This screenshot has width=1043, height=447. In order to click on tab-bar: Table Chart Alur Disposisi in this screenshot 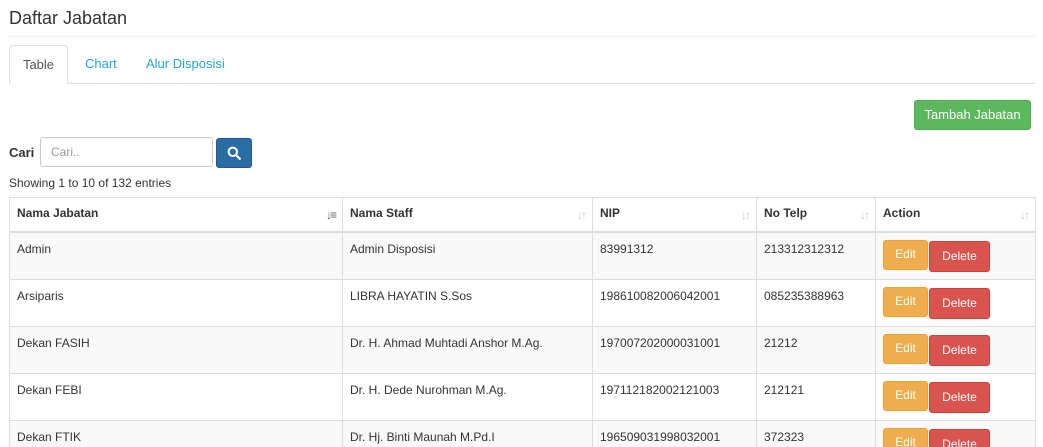, I will do `click(522, 64)`.